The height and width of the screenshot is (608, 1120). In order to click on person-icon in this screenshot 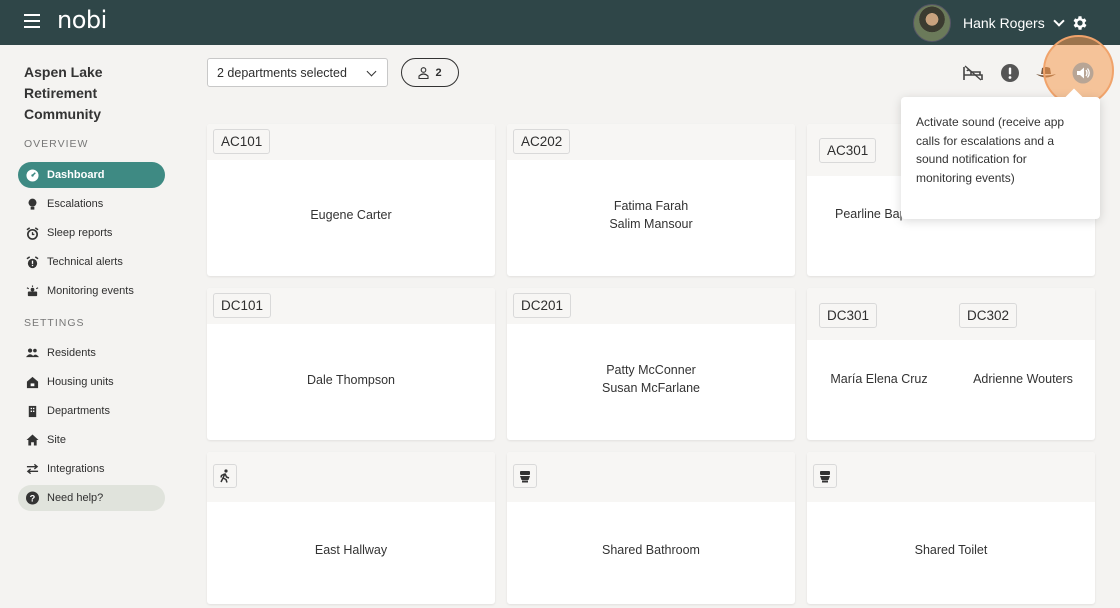, I will do `click(423, 72)`.